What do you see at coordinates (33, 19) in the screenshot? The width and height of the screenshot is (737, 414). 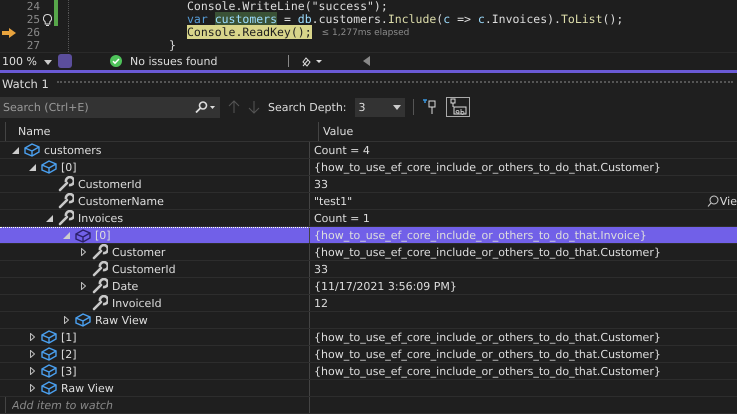 I see `line-number: 25` at bounding box center [33, 19].